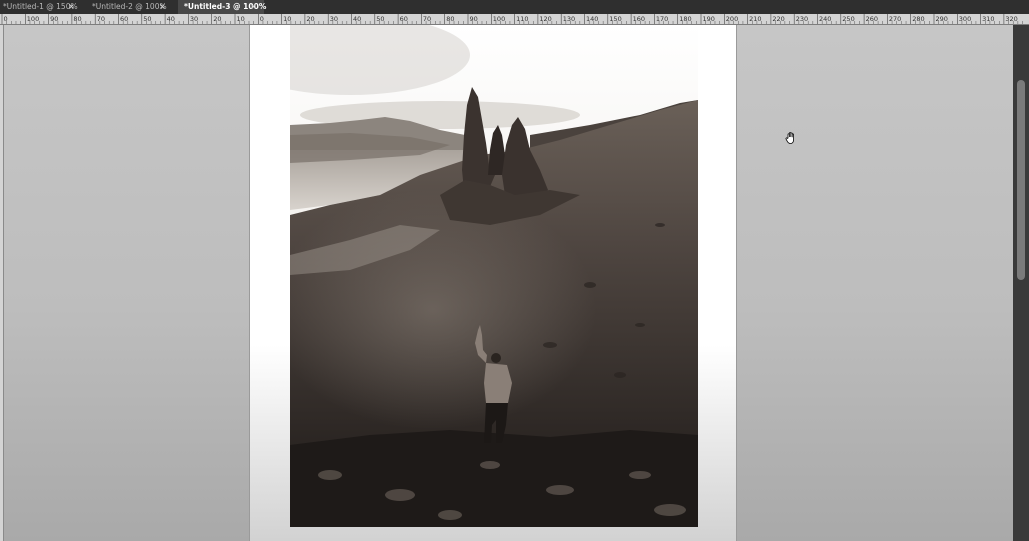  Describe the element at coordinates (988, 19) in the screenshot. I see `ruler-label: 310` at that location.